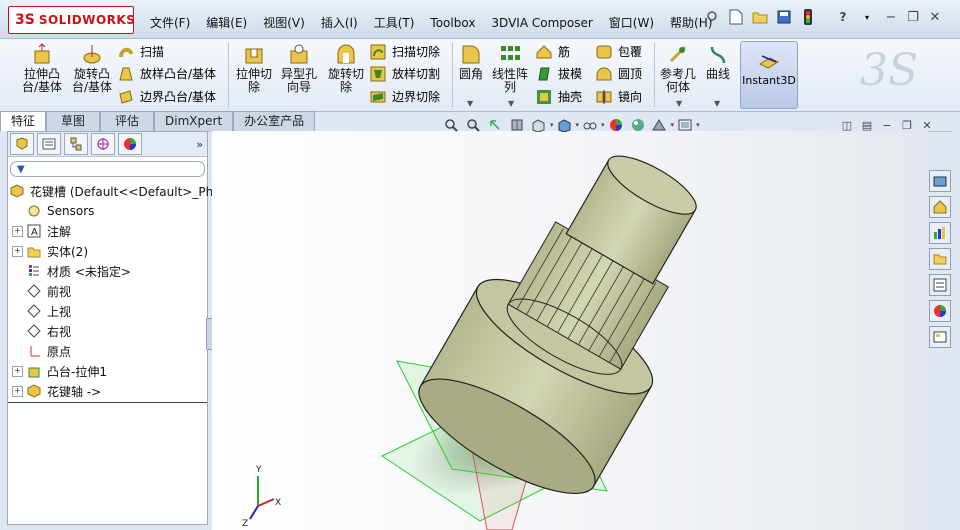  I want to click on tree-item-2: + 实体(2), so click(107, 251).